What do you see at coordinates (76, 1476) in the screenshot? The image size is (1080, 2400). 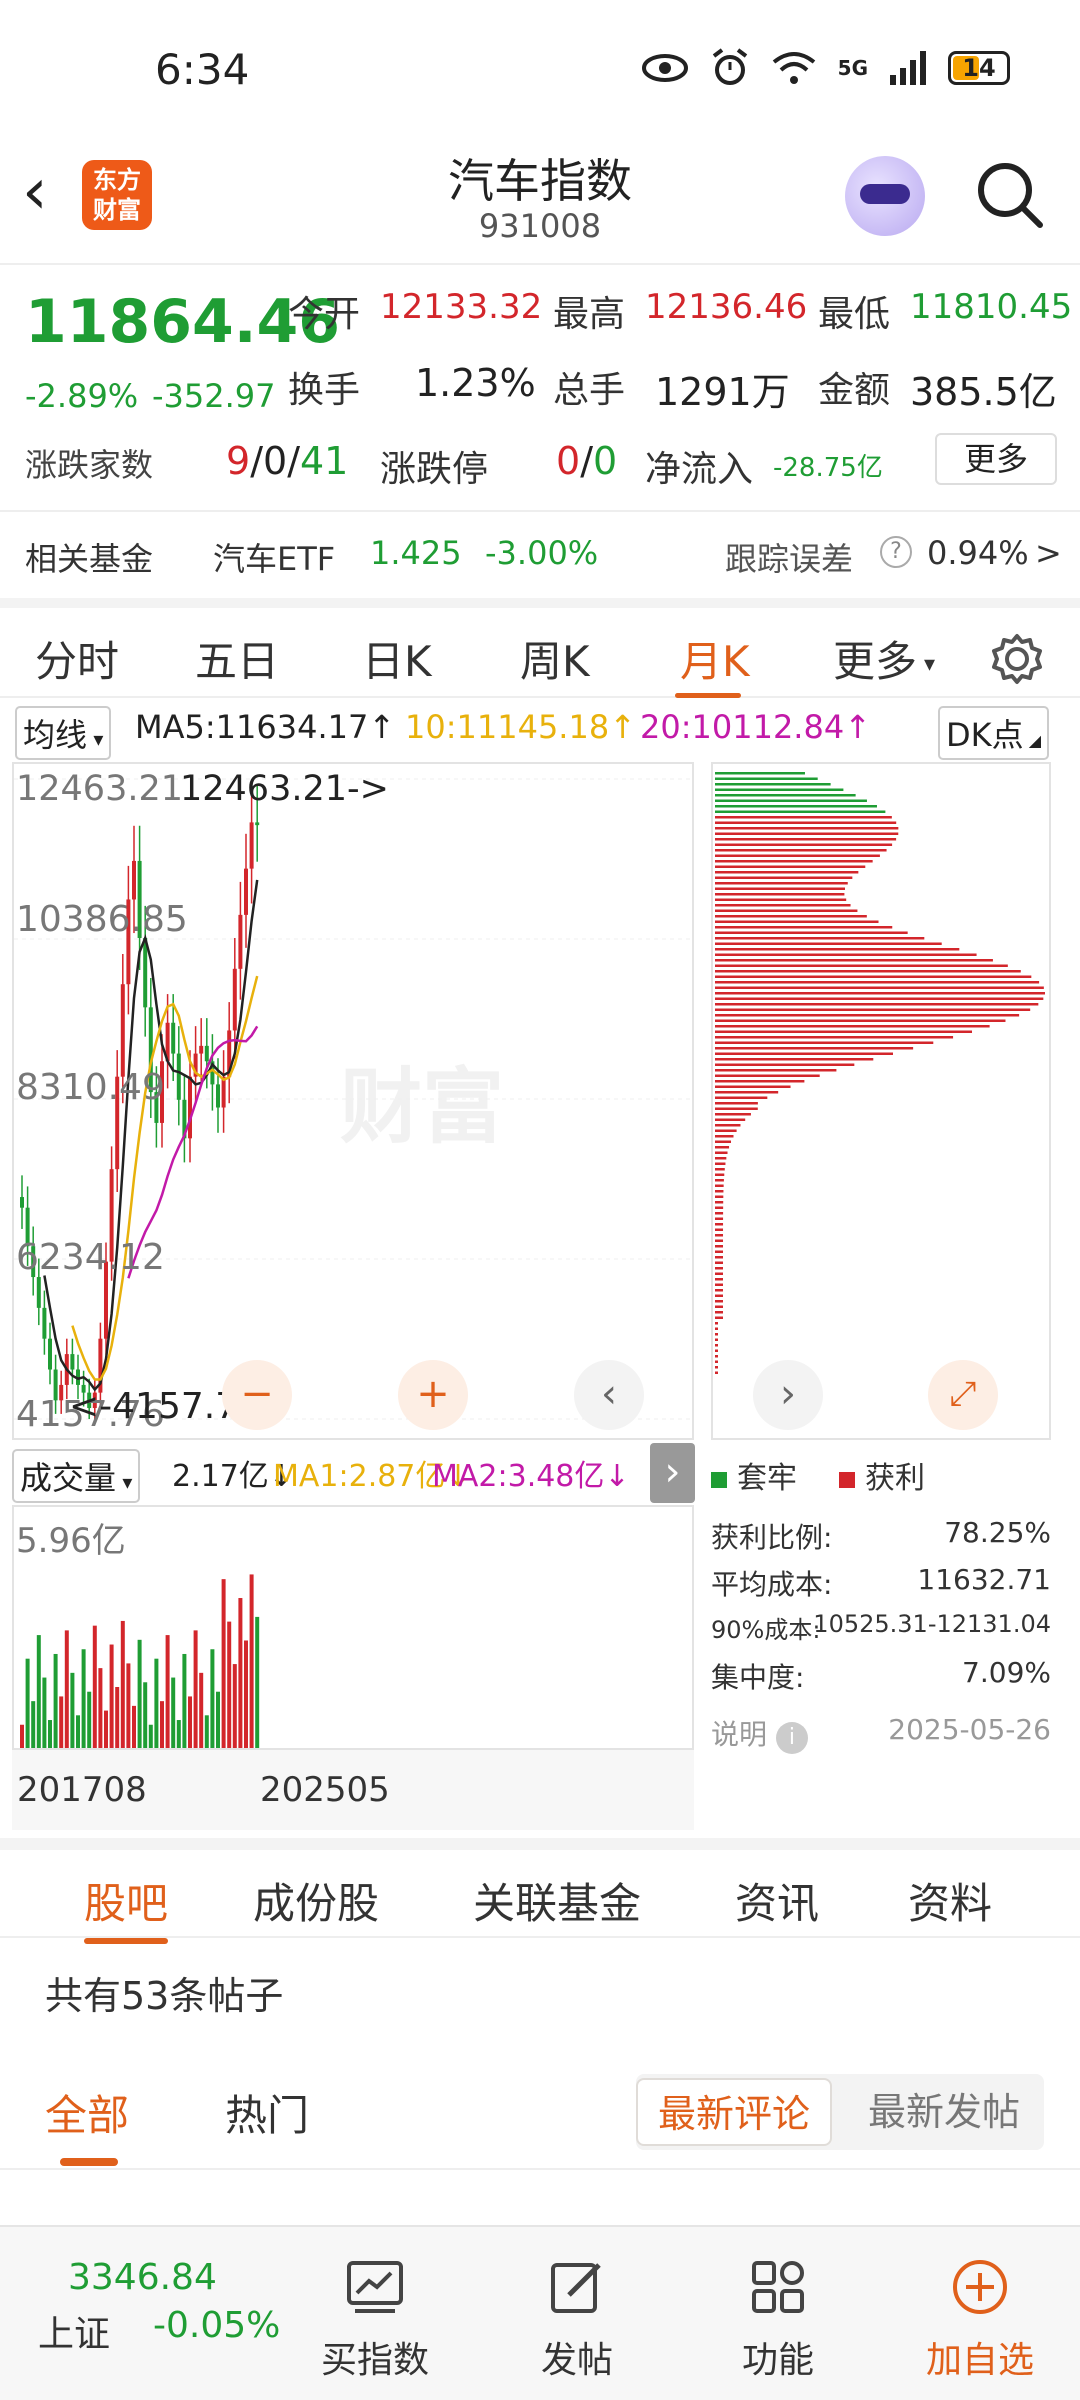 I see `volume-select: 成交量 ▾` at bounding box center [76, 1476].